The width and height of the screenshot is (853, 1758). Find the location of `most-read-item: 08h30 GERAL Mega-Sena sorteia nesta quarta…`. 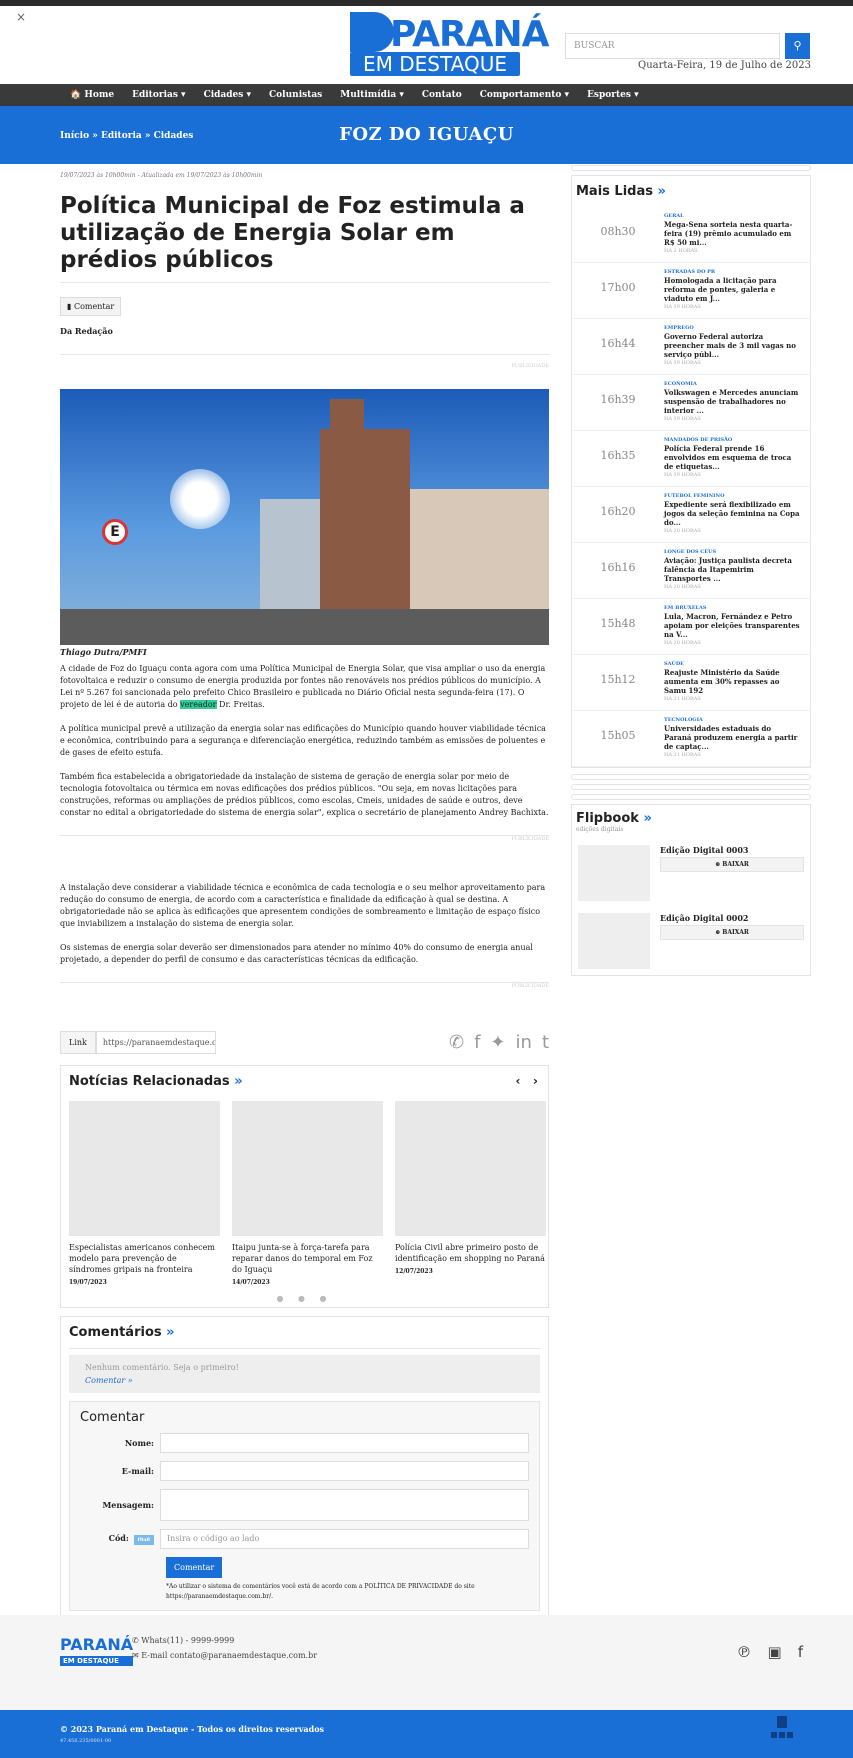

most-read-item: 08h30 GERAL Mega-Sena sorteia nesta quarta… is located at coordinates (691, 235).